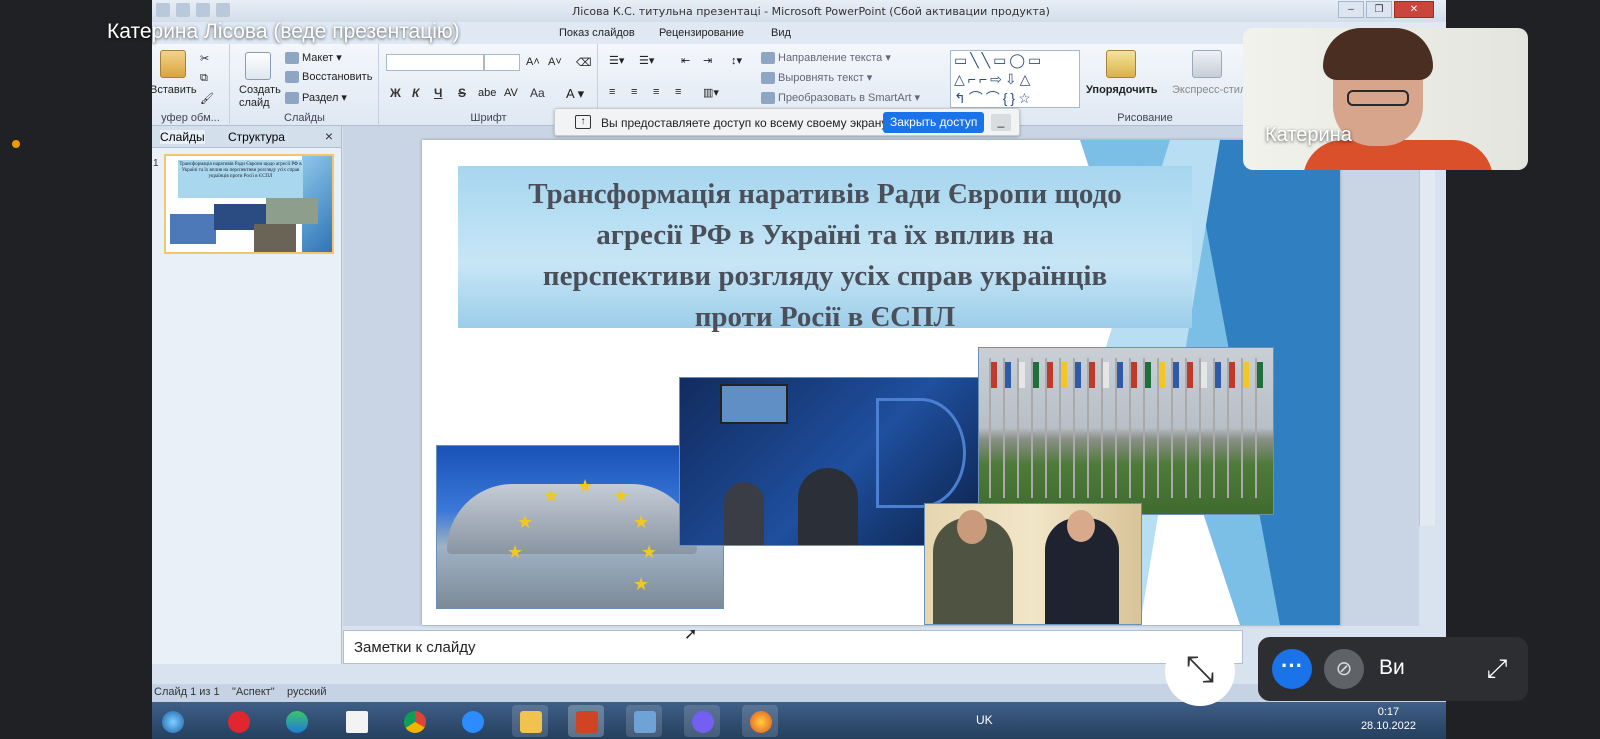  I want to click on grow-font-icon: A˄, so click(533, 62).